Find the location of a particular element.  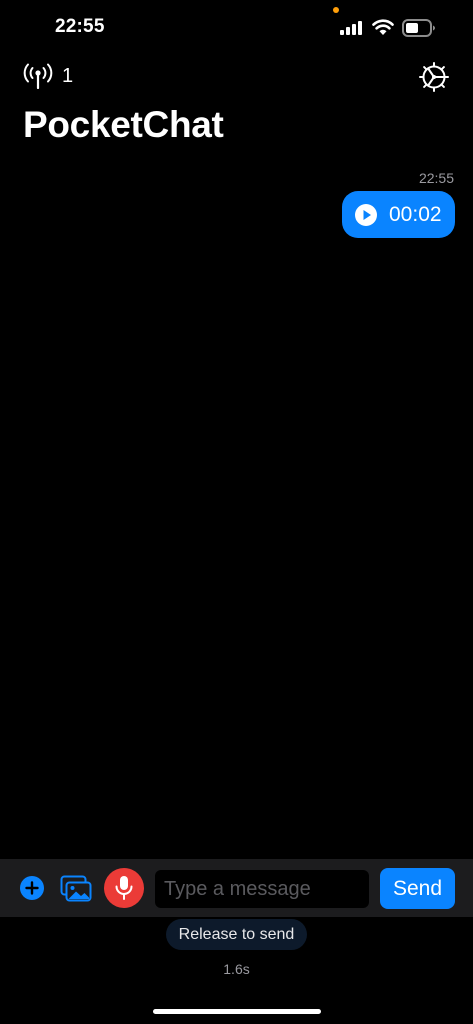

wifi-icon is located at coordinates (383, 27).